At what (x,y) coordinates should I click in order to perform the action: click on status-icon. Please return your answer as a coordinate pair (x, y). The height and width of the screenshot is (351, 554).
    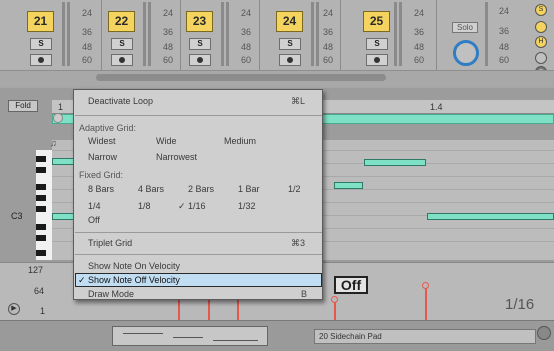
    Looking at the image, I should click on (544, 333).